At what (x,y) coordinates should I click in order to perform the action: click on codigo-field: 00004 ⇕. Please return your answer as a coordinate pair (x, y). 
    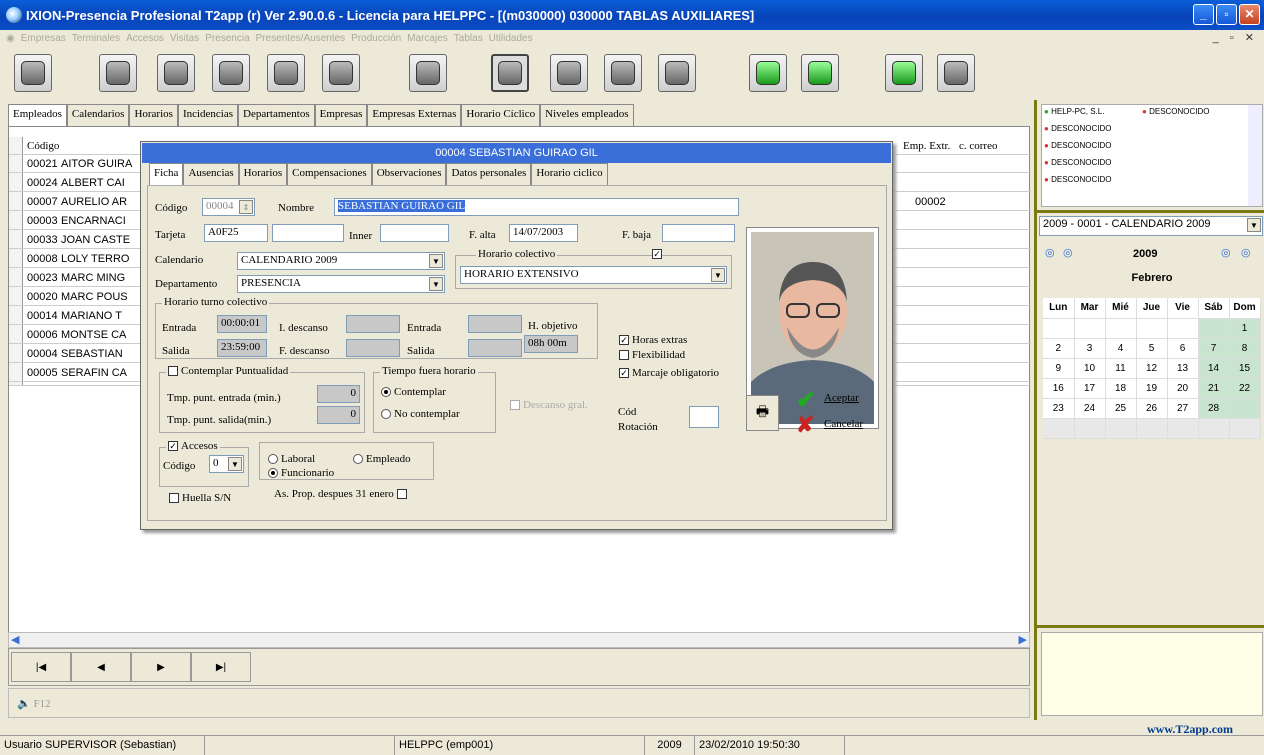
    Looking at the image, I should click on (228, 207).